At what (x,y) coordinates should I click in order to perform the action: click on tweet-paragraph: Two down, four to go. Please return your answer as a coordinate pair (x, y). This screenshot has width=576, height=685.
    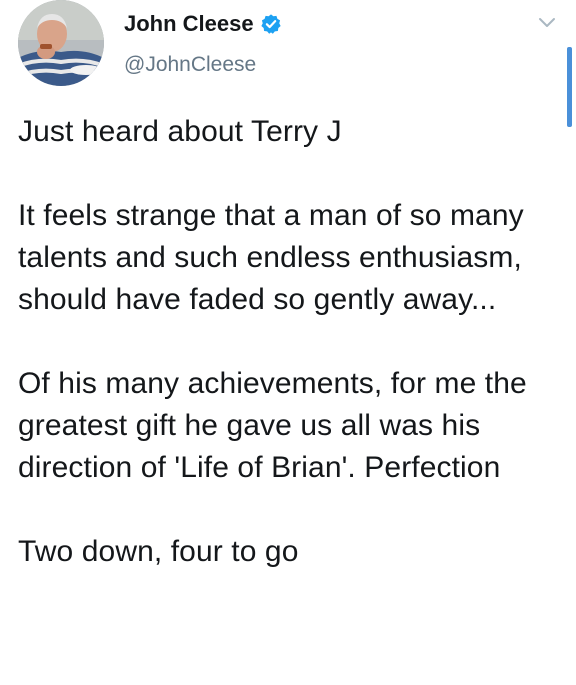
    Looking at the image, I should click on (158, 551).